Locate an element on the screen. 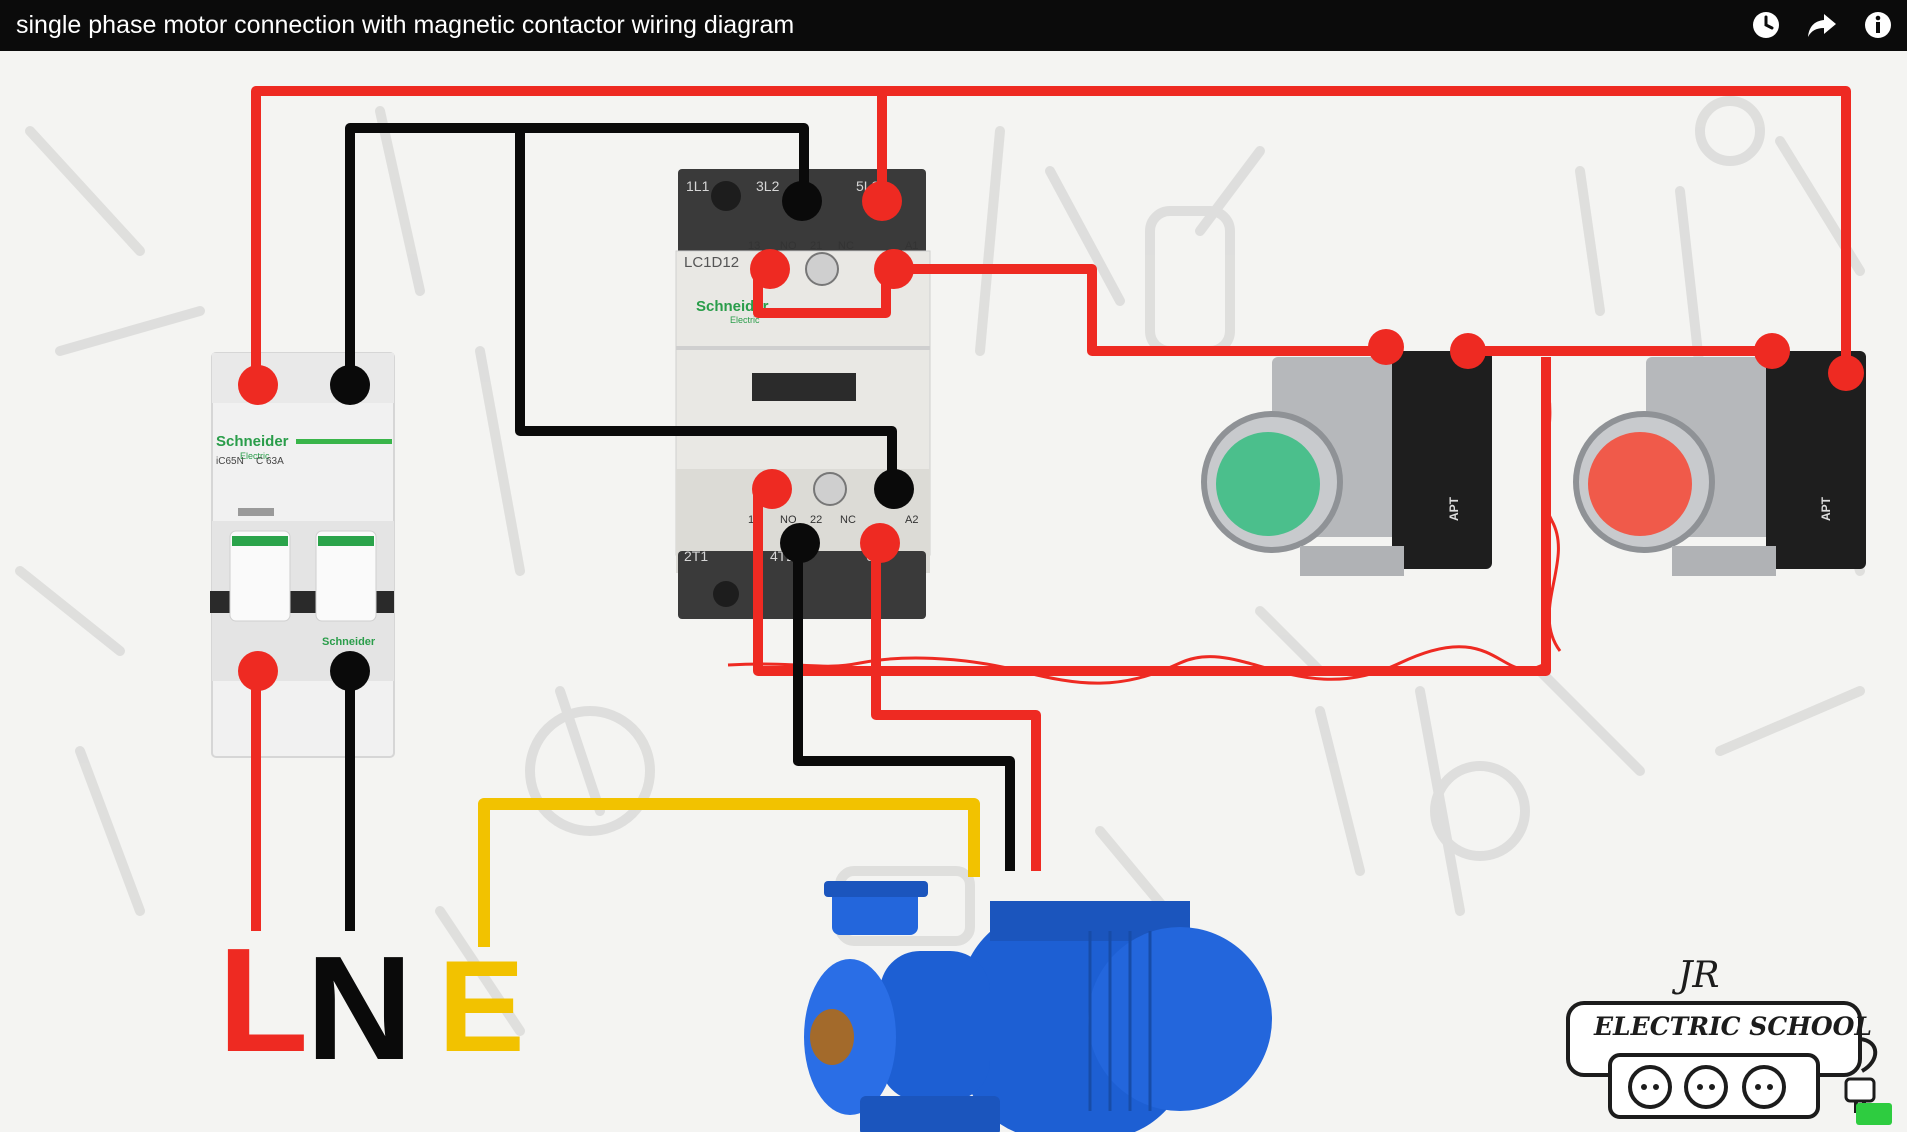 The image size is (1907, 1132). contactor-terminal-2t1: 2T1 is located at coordinates (696, 556).